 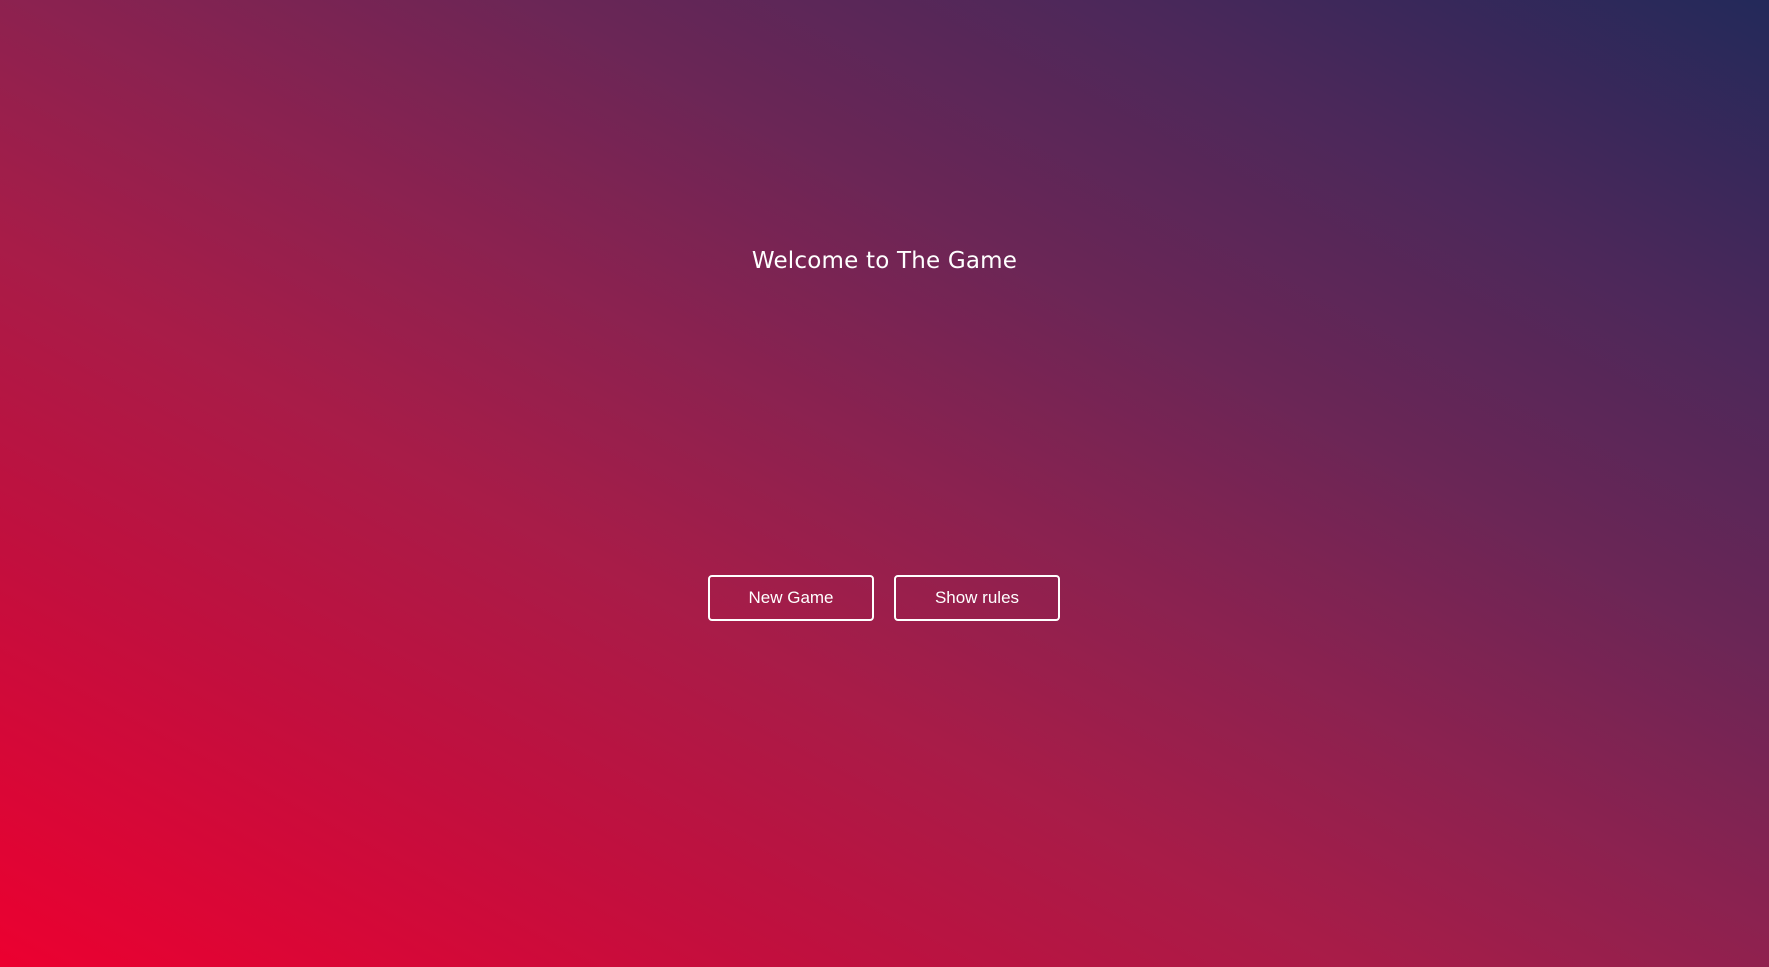 I want to click on welcome-title: Welcome to The Game, so click(x=884, y=261).